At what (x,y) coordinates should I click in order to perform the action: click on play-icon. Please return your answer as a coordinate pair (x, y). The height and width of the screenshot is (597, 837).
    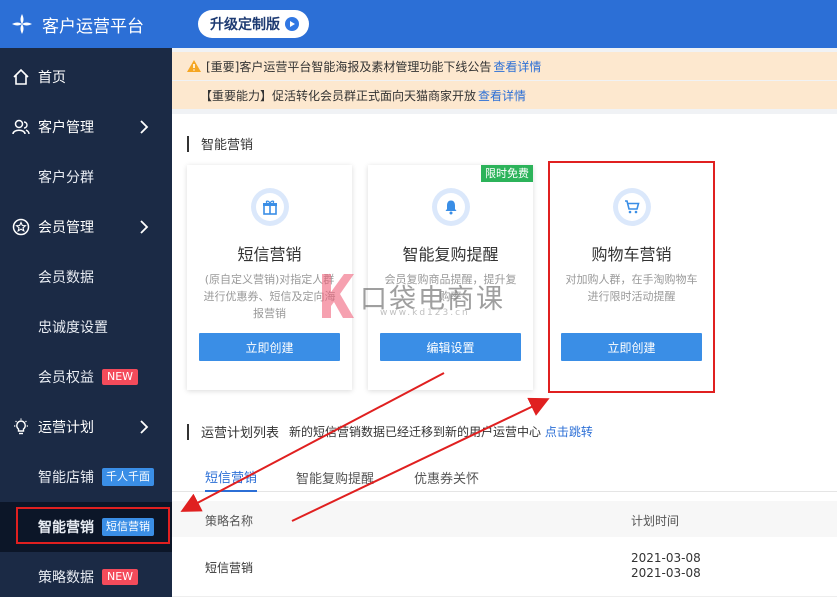
    Looking at the image, I should click on (292, 24).